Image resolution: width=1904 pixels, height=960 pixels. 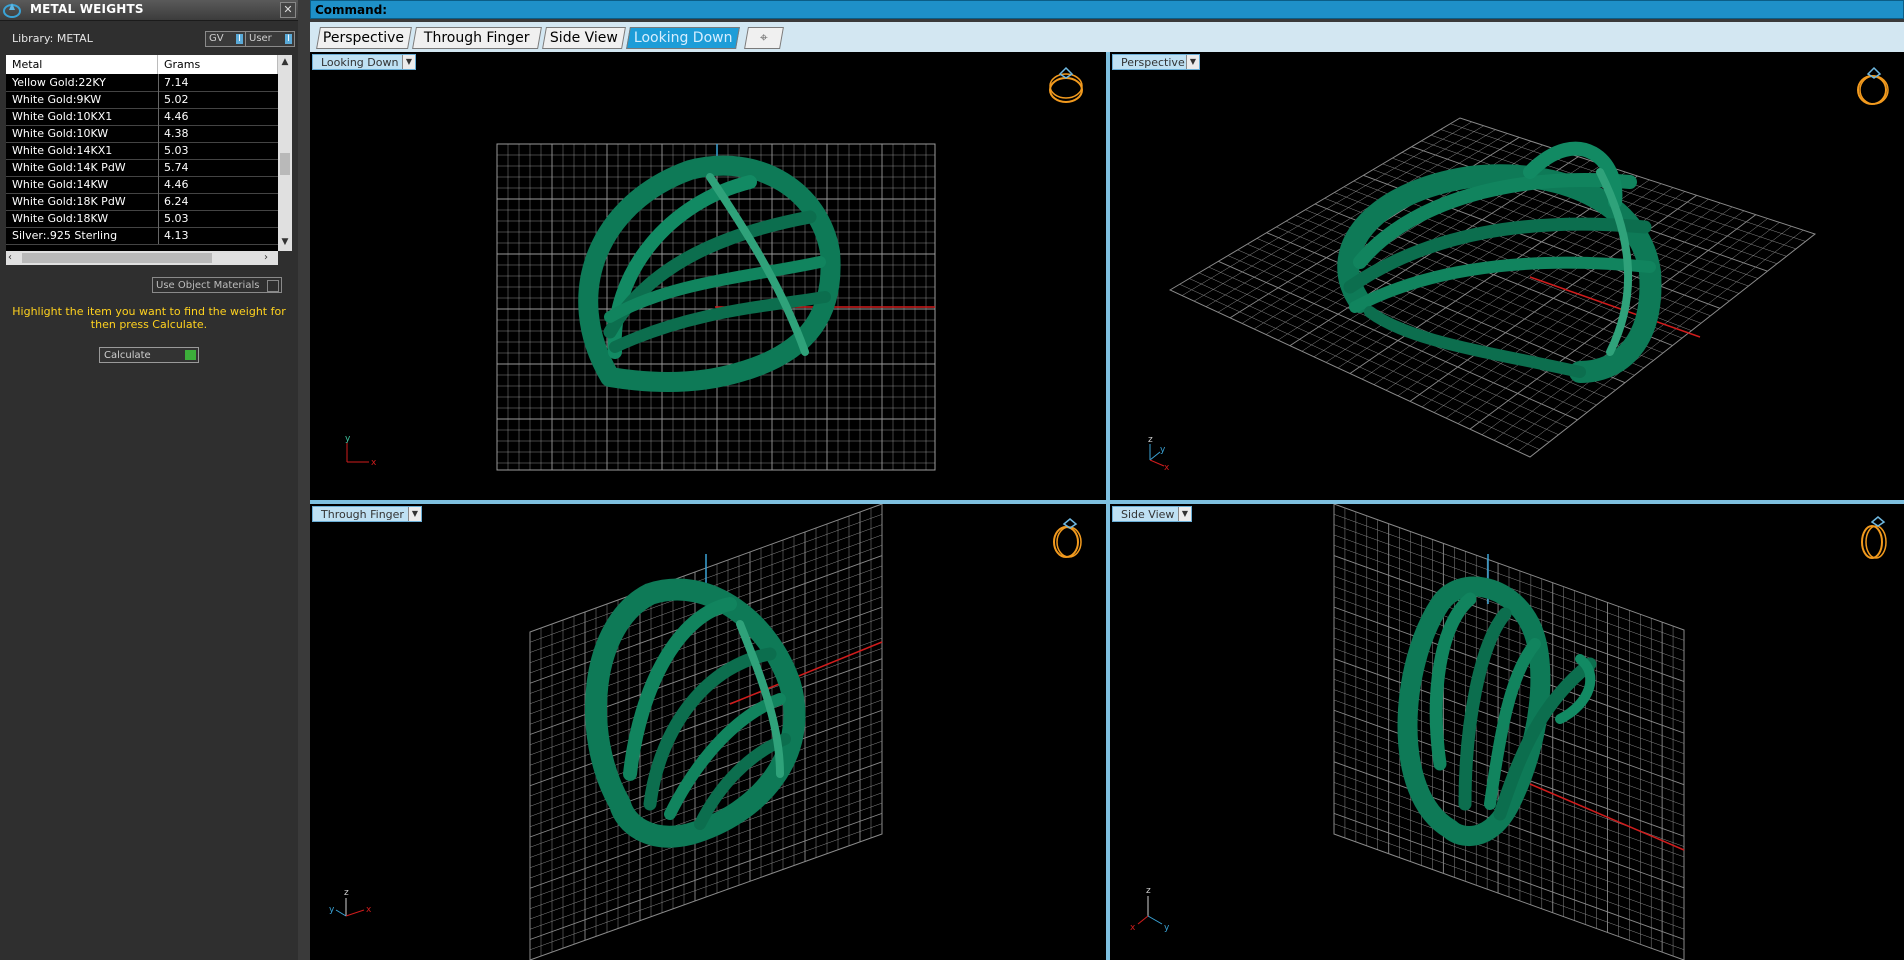 I want to click on perspective-scene, so click(x=1492, y=287).